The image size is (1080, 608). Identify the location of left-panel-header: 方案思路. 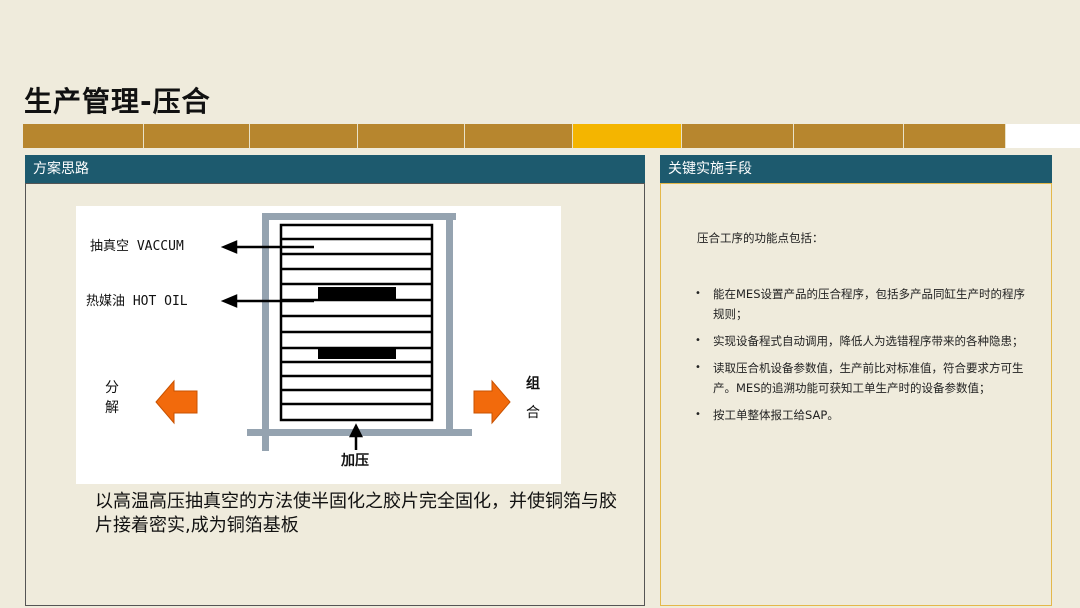
(335, 169).